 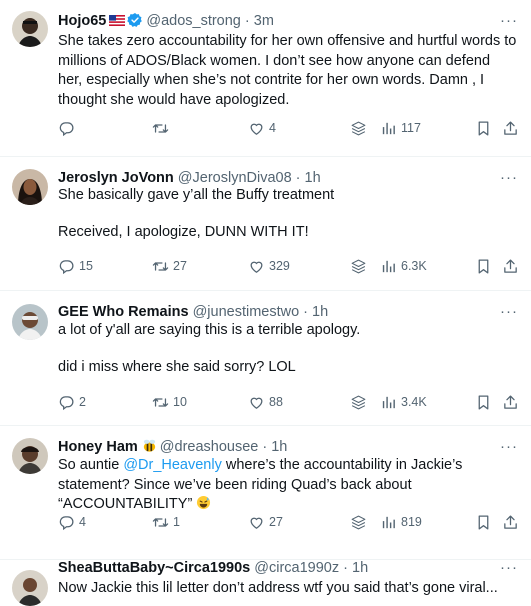 What do you see at coordinates (86, 266) in the screenshot?
I see `reply-count: 15` at bounding box center [86, 266].